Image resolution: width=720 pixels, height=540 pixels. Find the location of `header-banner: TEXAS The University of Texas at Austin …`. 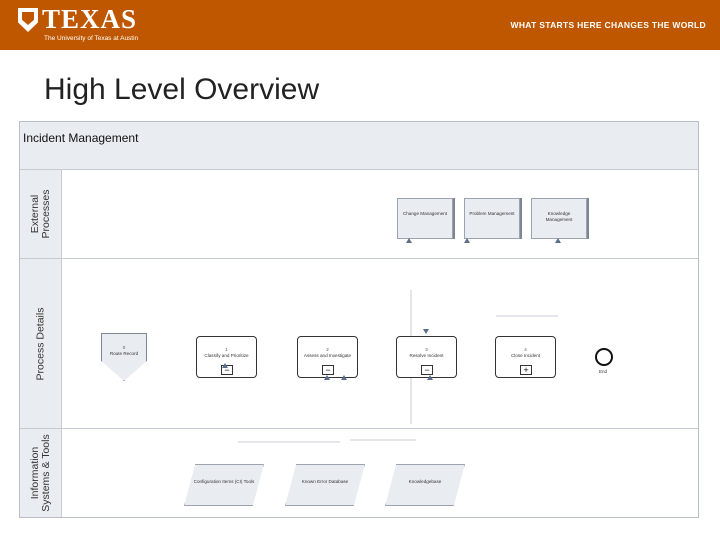

header-banner: TEXAS The University of Texas at Austin … is located at coordinates (360, 25).